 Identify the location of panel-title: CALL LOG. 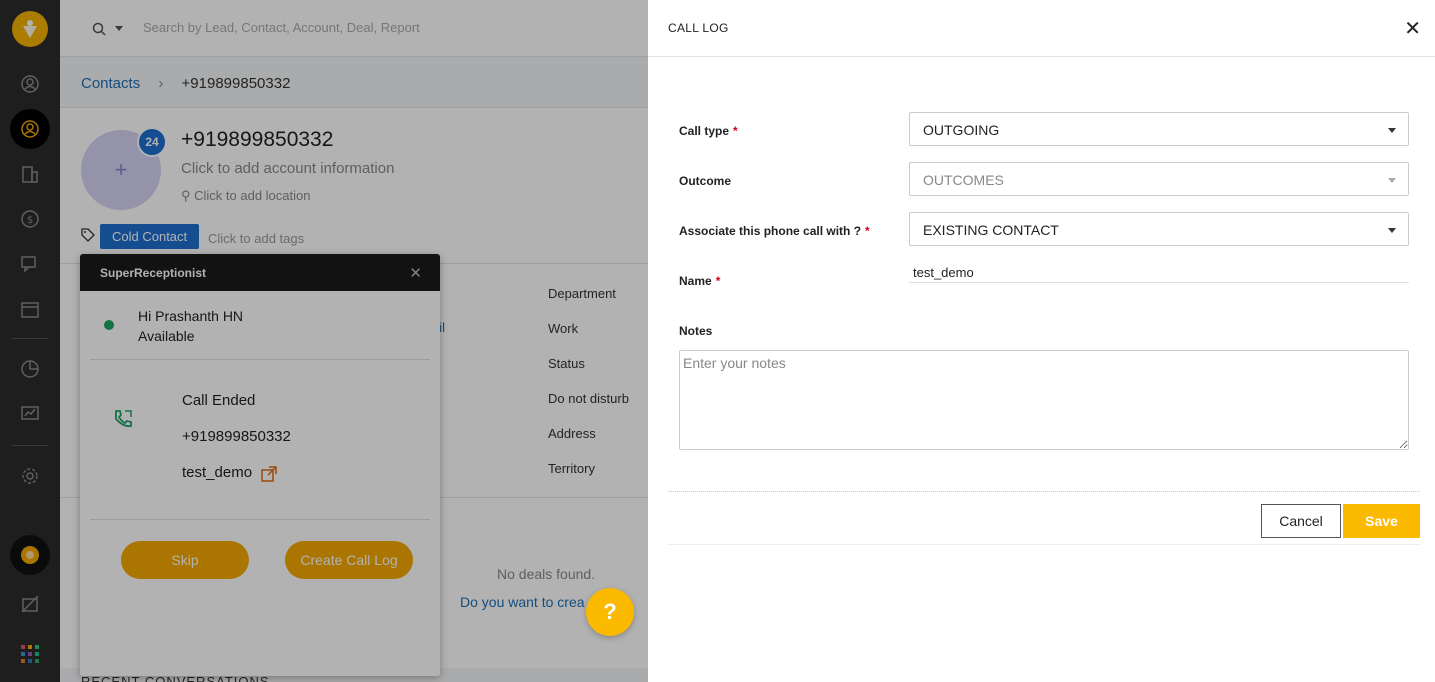
(698, 28).